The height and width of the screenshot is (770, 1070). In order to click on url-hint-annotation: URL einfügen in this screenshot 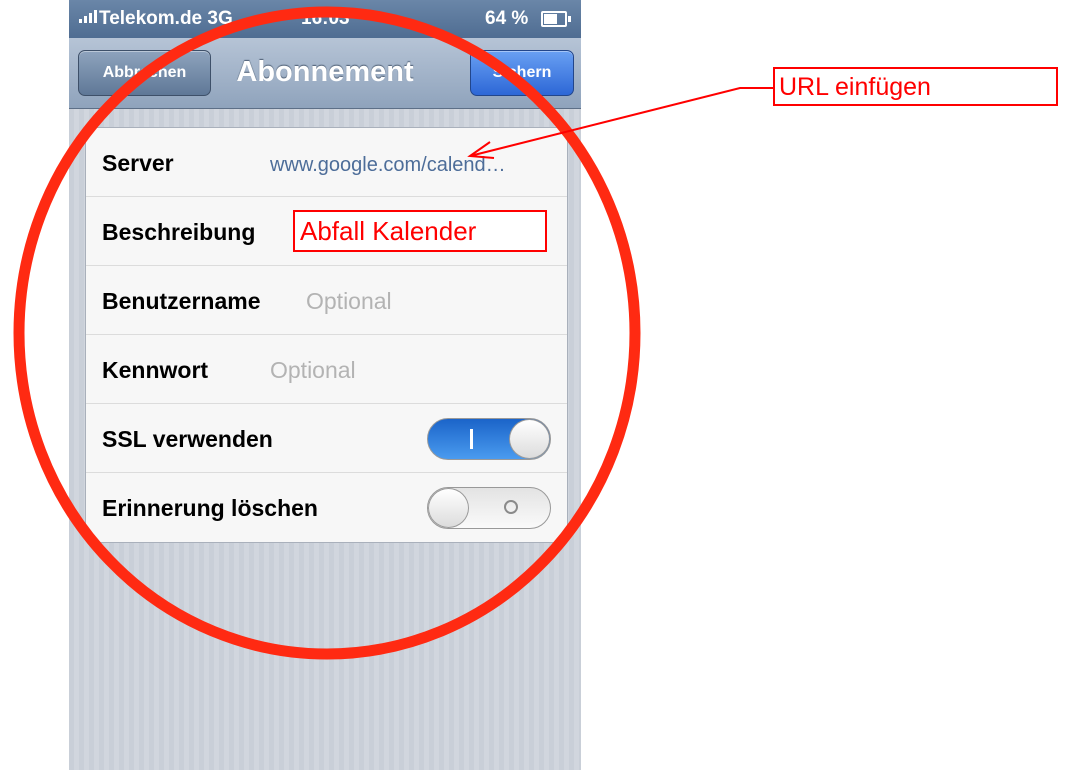, I will do `click(915, 86)`.